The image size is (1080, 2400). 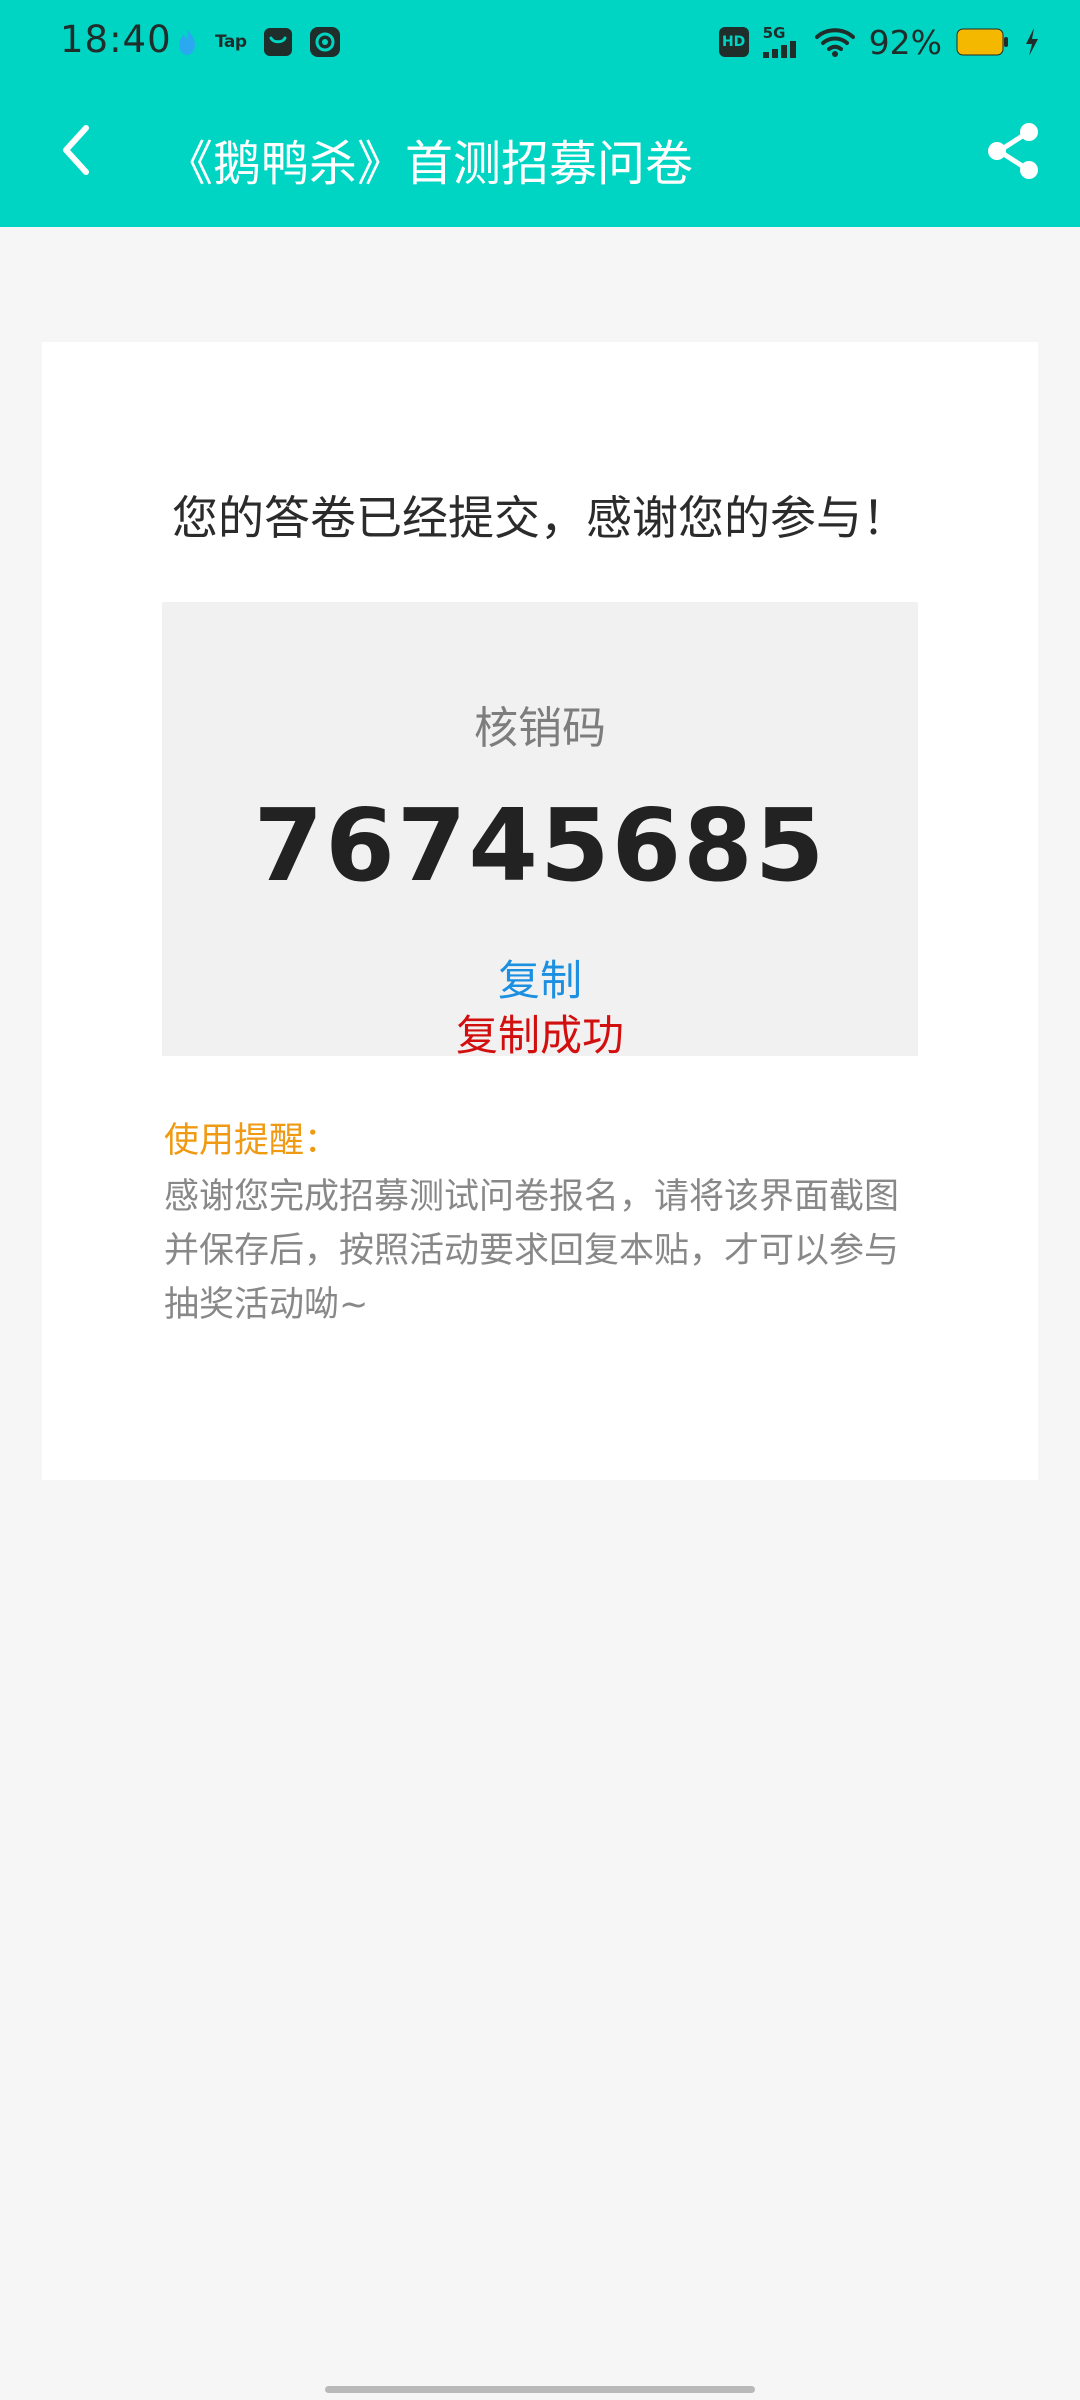 What do you see at coordinates (187, 42) in the screenshot?
I see `flame-icon` at bounding box center [187, 42].